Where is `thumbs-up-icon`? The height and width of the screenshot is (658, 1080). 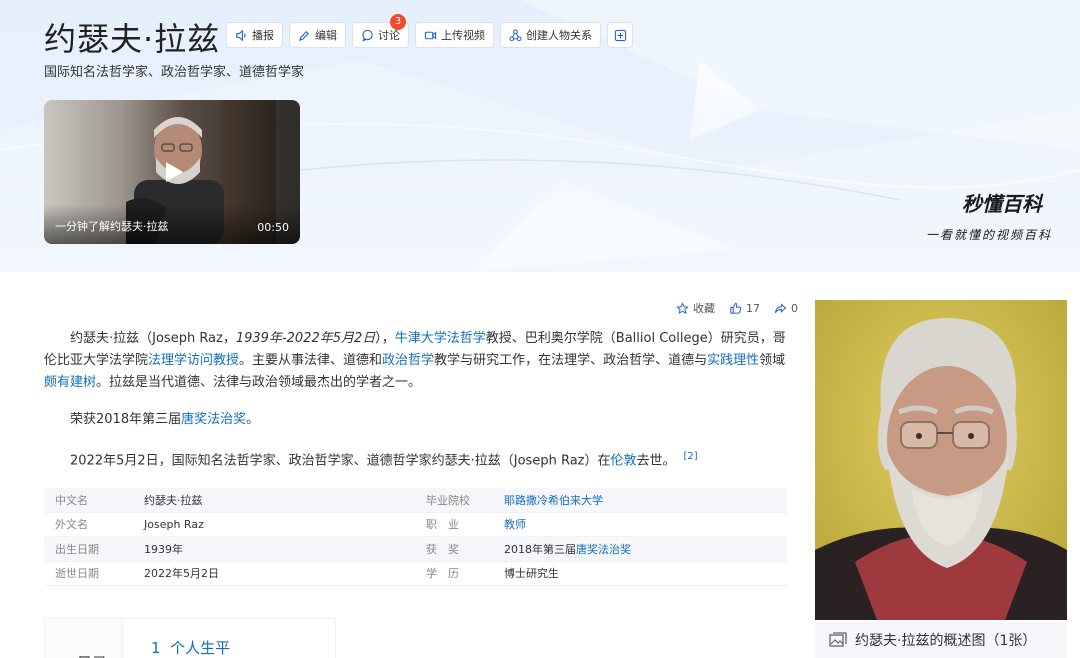 thumbs-up-icon is located at coordinates (736, 308).